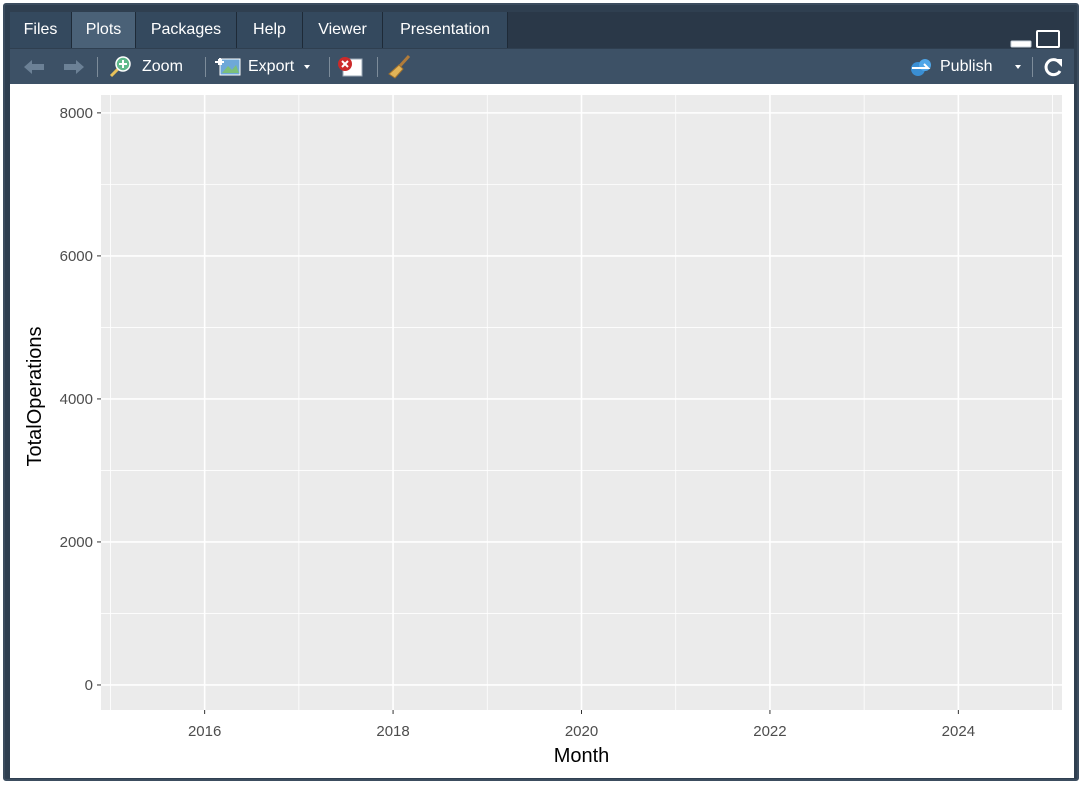 This screenshot has width=1086, height=788. Describe the element at coordinates (921, 67) in the screenshot. I see `publish-icon` at that location.